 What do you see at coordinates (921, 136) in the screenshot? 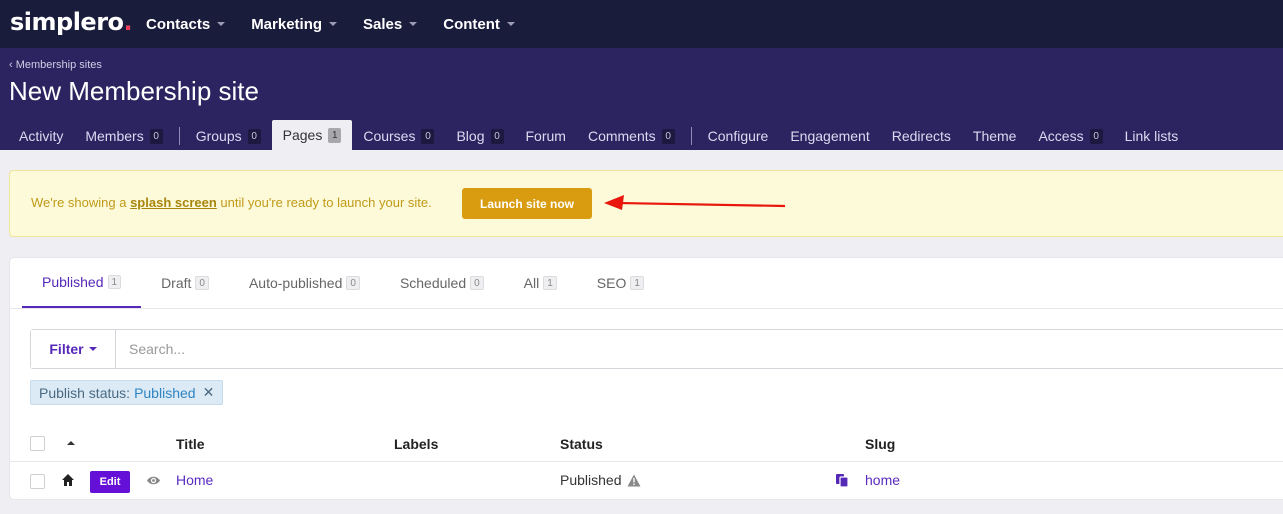
I see `tab-redirects: Redirects` at bounding box center [921, 136].